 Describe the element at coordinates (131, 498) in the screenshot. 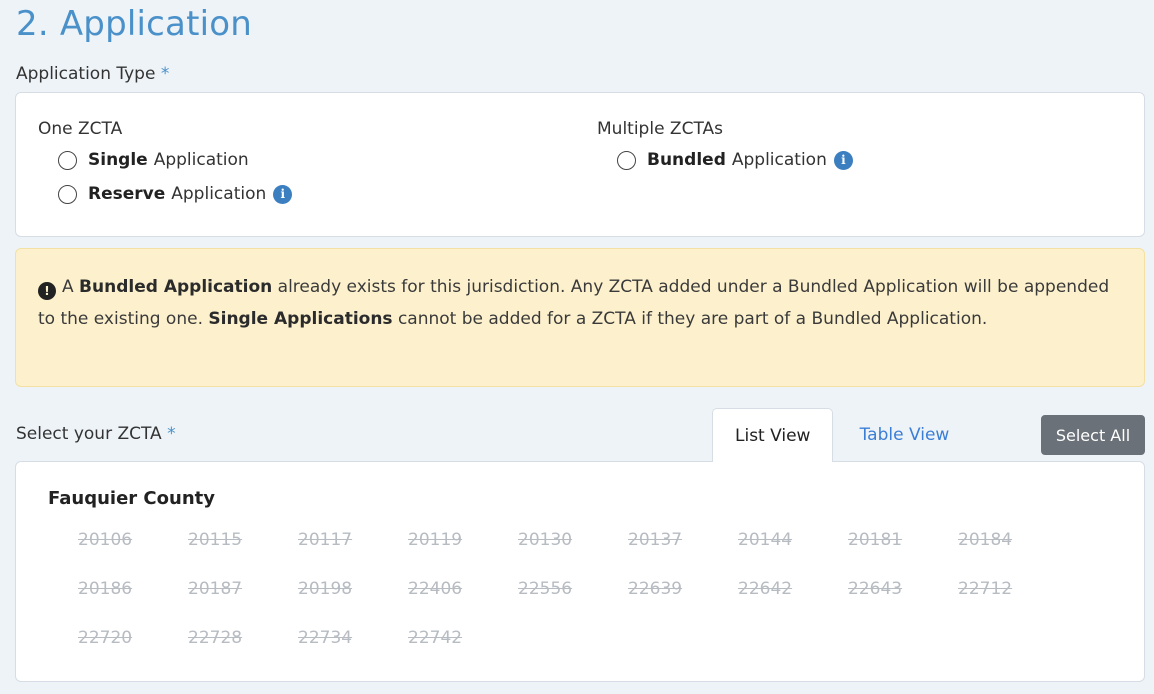

I see `county-name: Fauquier County` at that location.